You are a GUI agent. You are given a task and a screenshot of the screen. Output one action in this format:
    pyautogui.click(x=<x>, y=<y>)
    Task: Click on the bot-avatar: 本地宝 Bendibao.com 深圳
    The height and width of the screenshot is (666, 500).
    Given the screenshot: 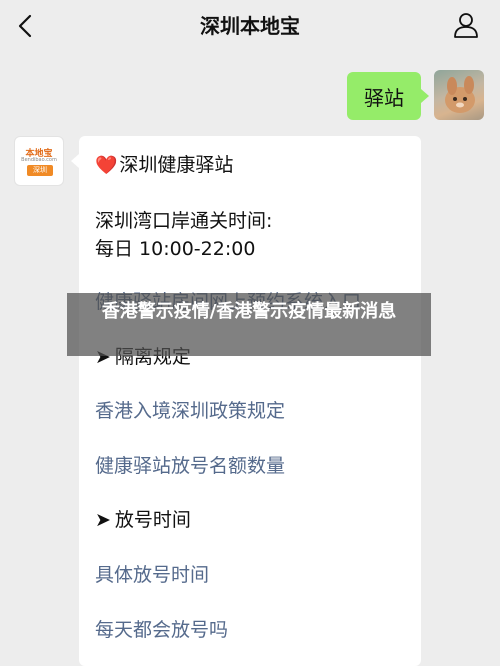 What is the action you would take?
    pyautogui.click(x=39, y=161)
    